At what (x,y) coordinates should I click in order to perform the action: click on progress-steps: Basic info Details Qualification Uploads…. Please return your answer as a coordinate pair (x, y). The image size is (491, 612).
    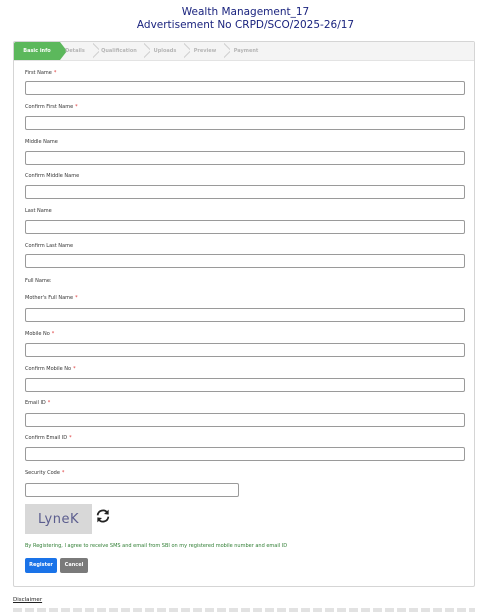
    Looking at the image, I should click on (244, 51).